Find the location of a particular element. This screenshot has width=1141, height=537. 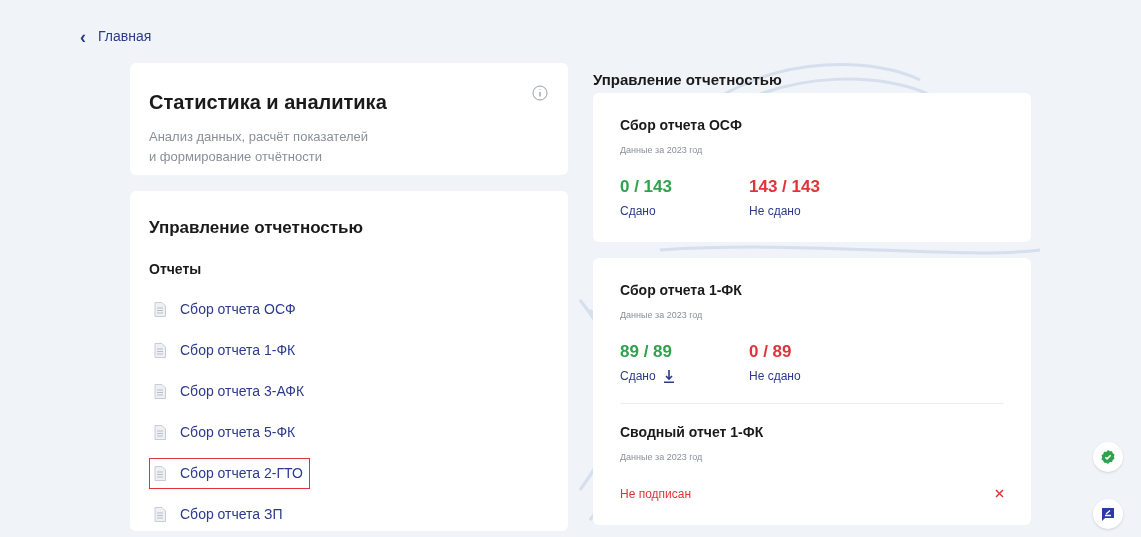

badge-check-icon is located at coordinates (1108, 457).